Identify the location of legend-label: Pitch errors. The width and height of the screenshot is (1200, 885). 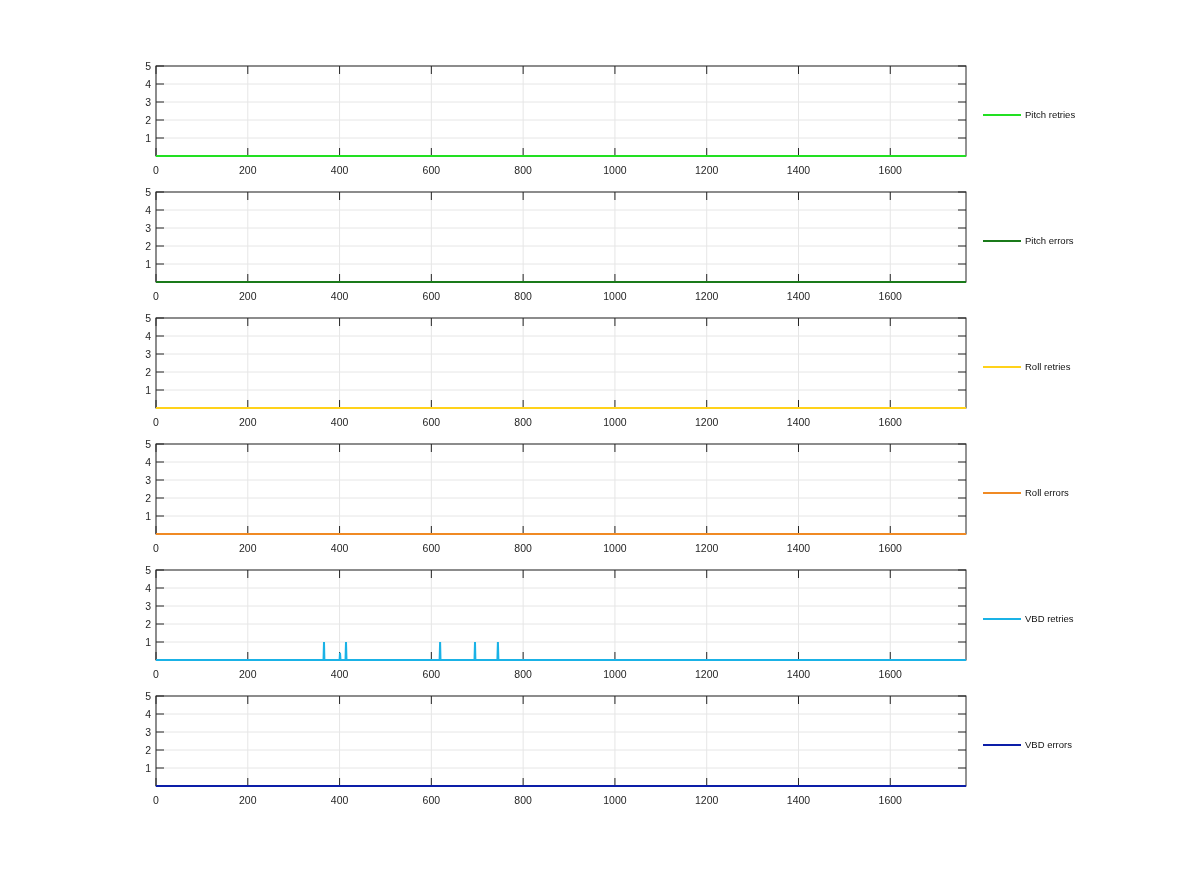
(1049, 240).